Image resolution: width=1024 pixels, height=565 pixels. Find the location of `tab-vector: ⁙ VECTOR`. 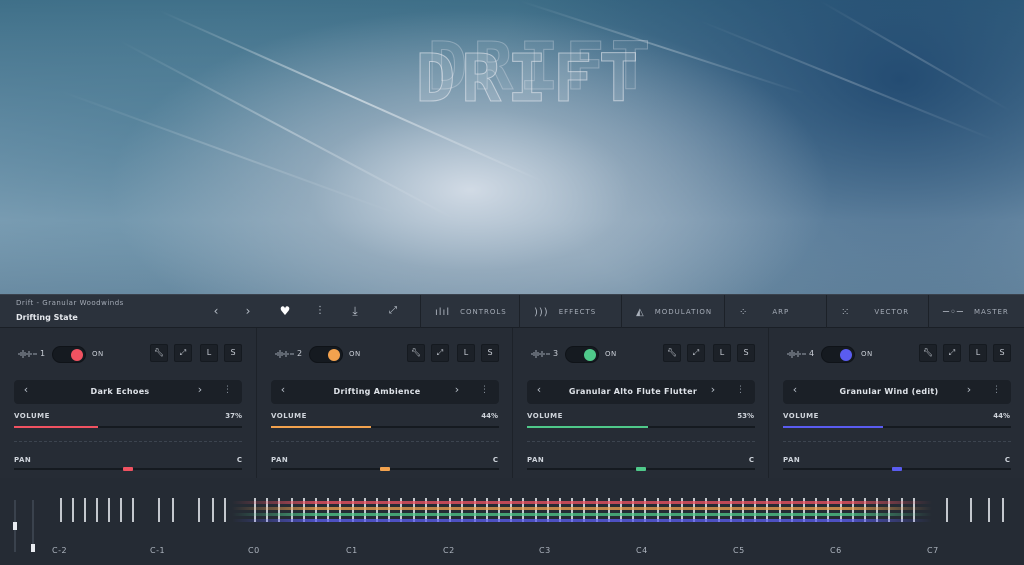

tab-vector: ⁙ VECTOR is located at coordinates (877, 312).